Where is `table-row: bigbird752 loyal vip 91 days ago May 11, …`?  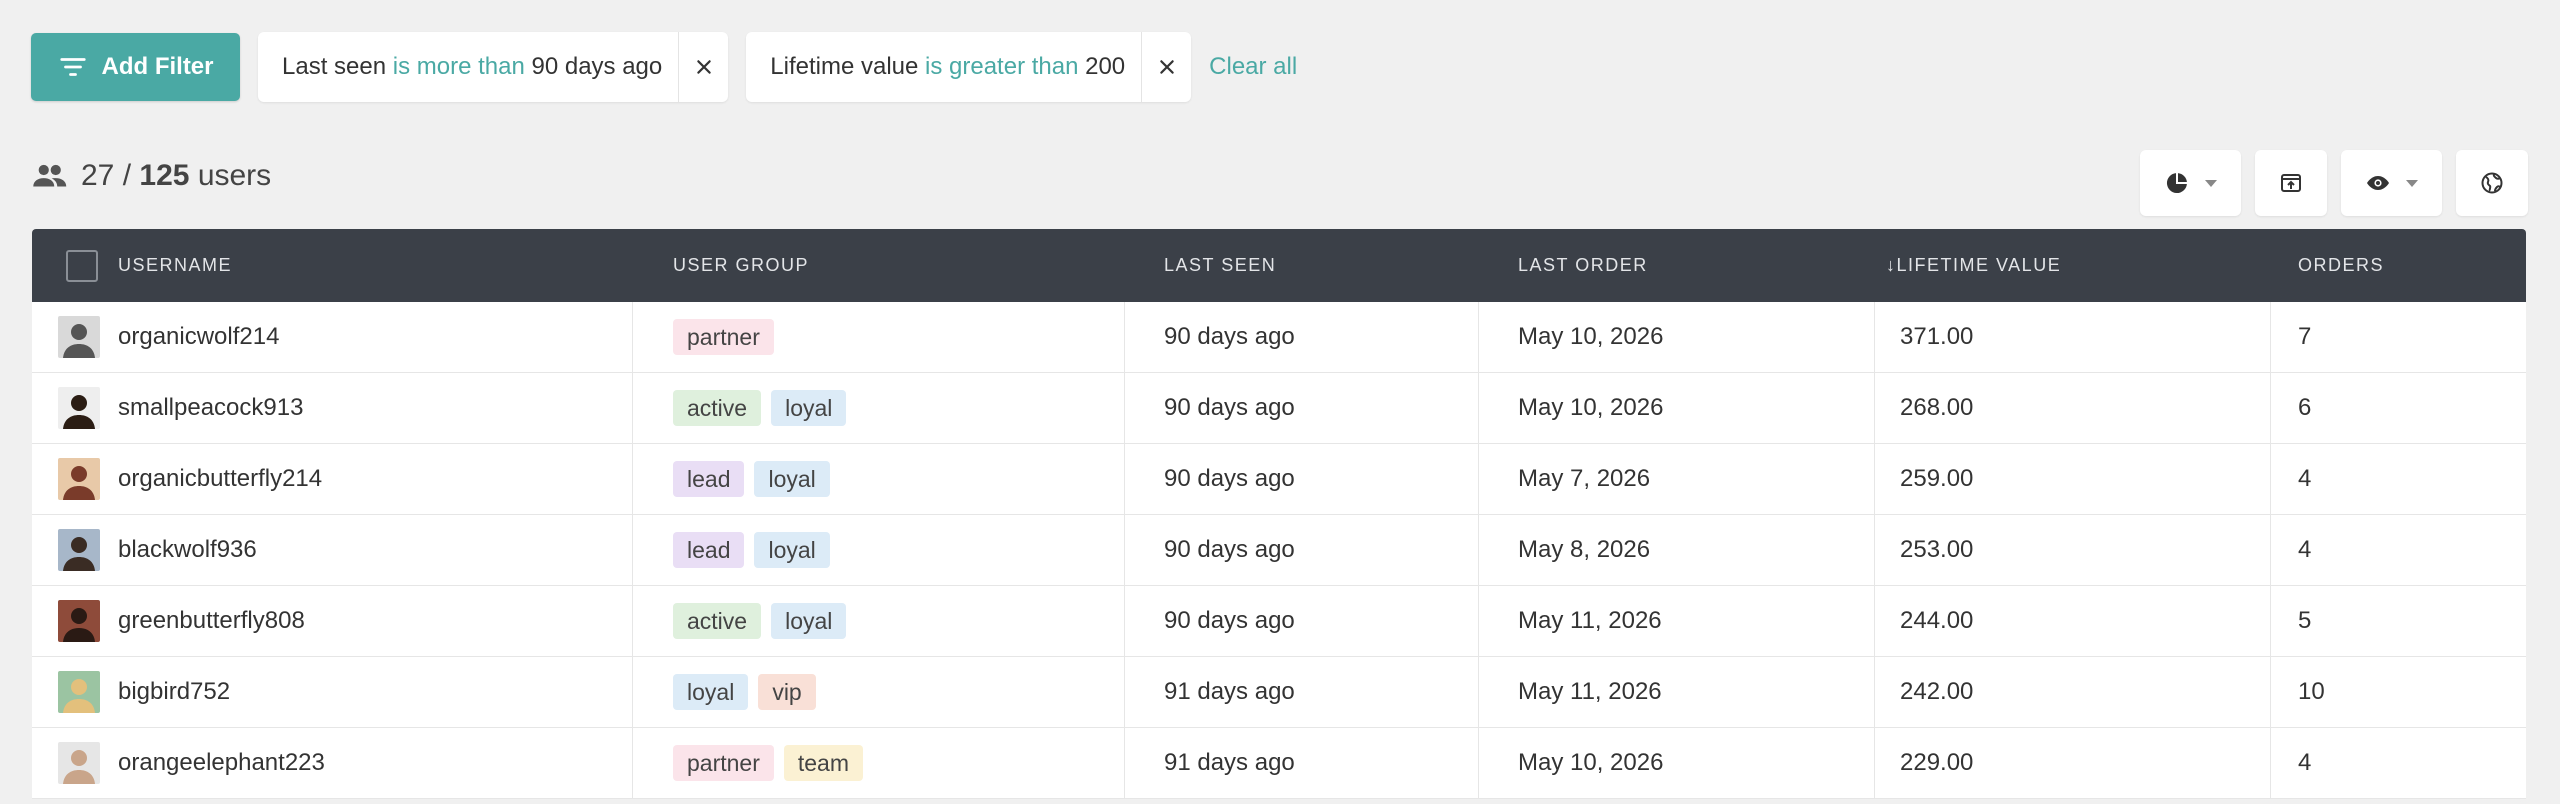 table-row: bigbird752 loyal vip 91 days ago May 11, … is located at coordinates (1279, 692).